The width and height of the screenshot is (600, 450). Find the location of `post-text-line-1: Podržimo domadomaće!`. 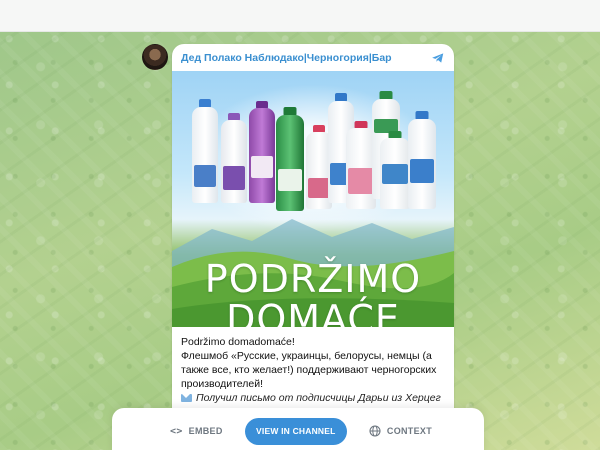

post-text-line-1: Podržimo domadomaće! is located at coordinates (238, 342).